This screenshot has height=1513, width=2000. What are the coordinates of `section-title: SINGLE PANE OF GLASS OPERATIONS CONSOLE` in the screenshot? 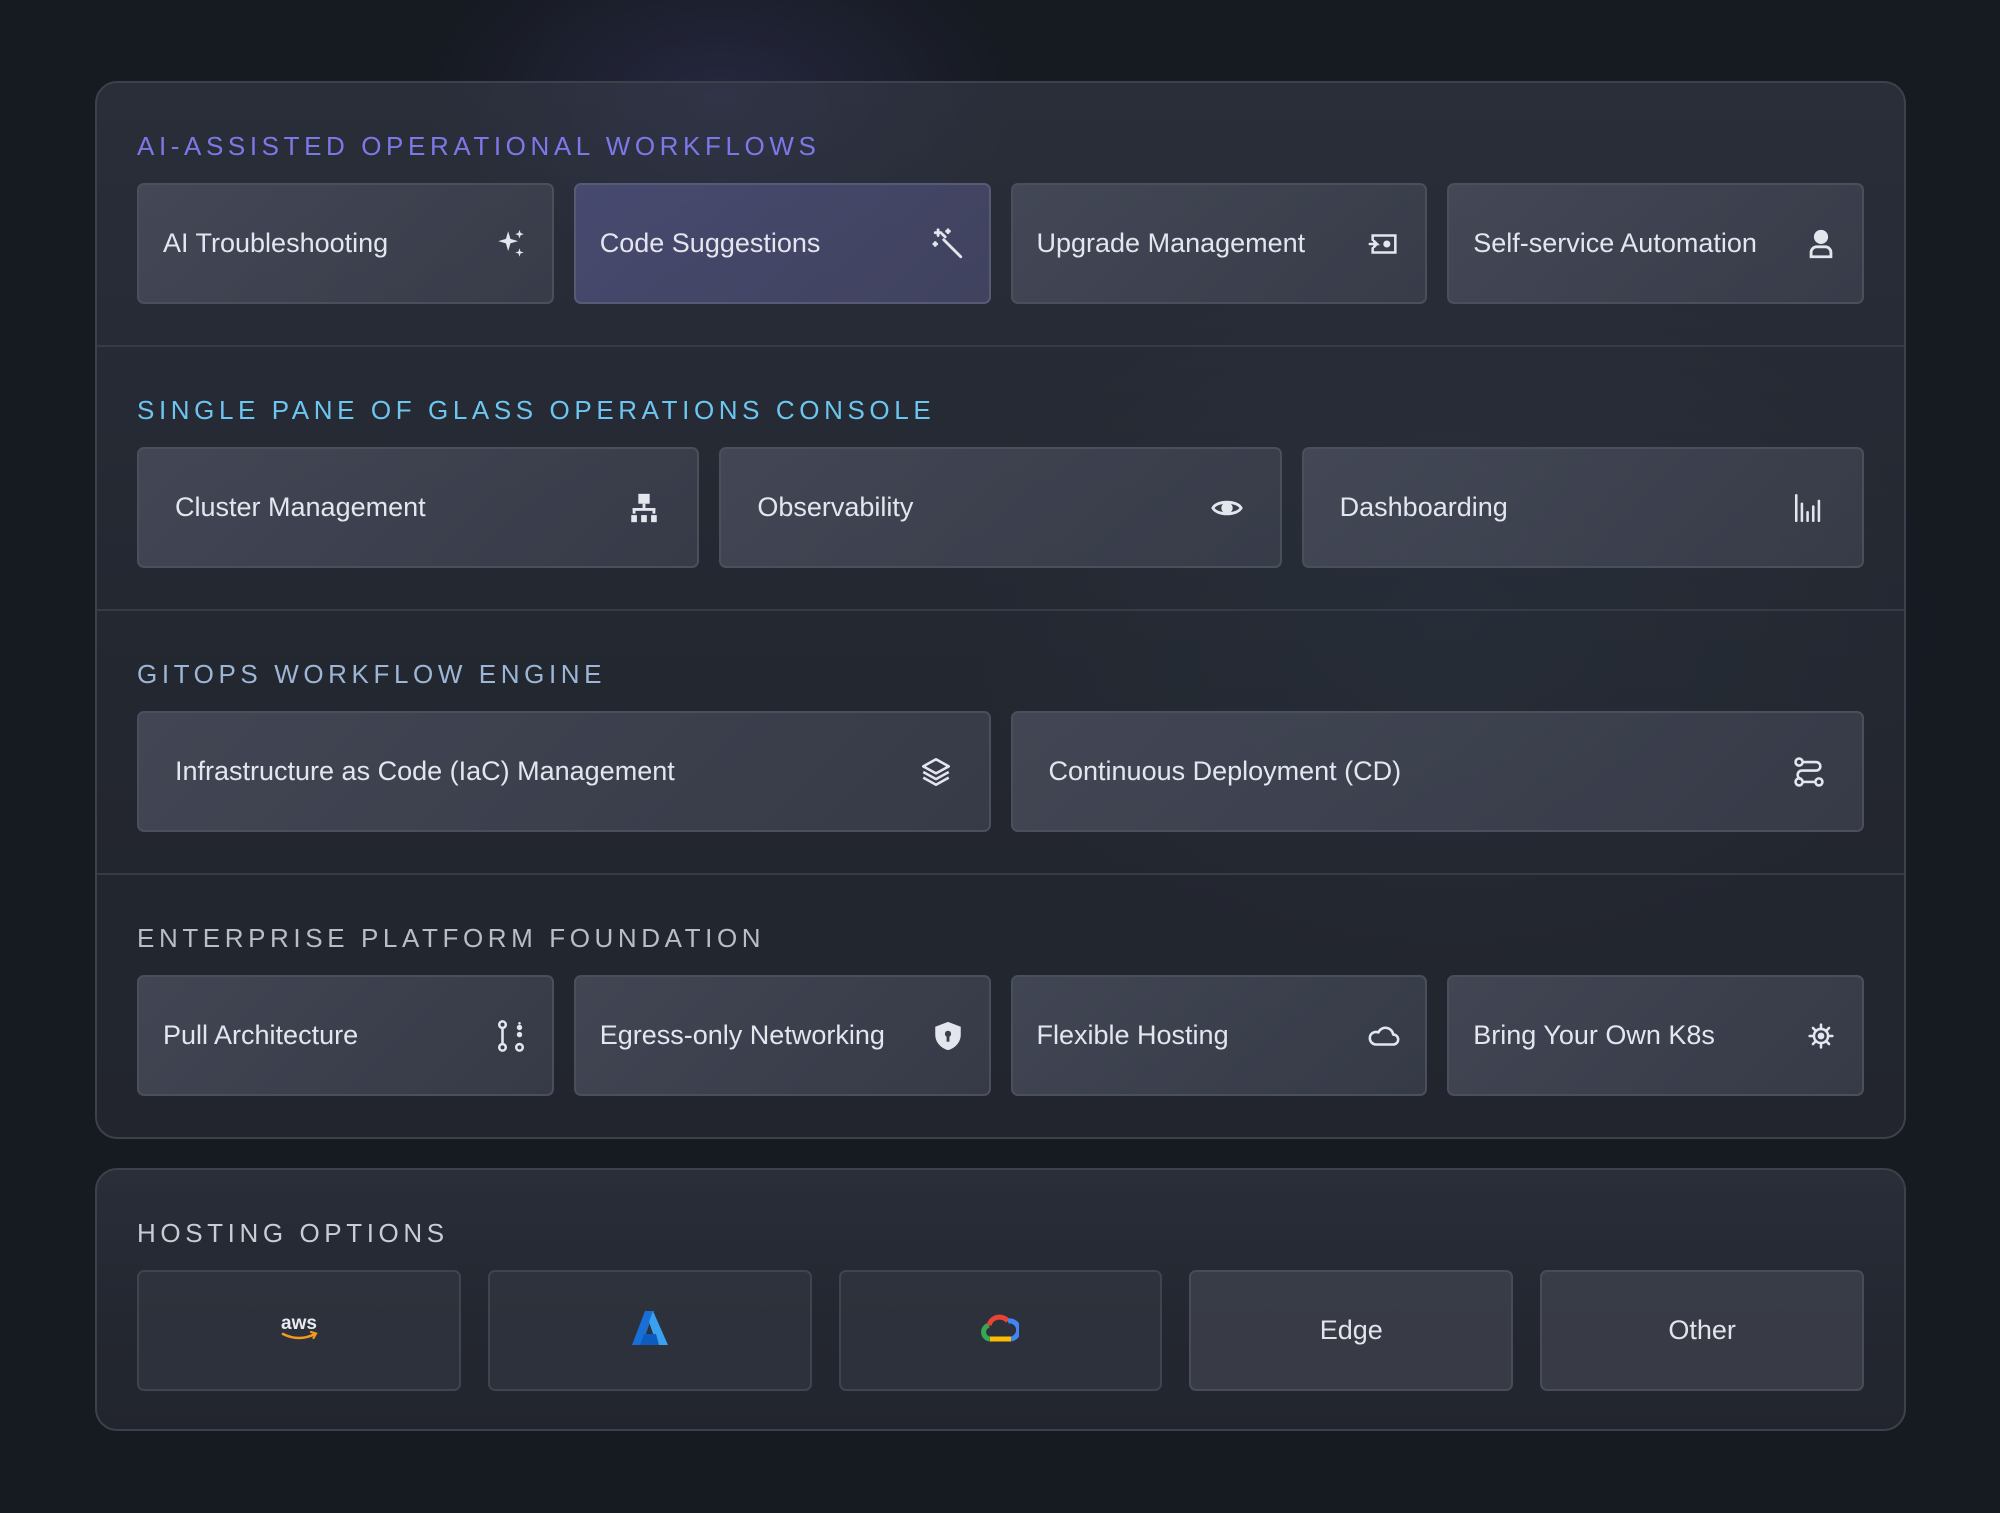 It's located at (536, 410).